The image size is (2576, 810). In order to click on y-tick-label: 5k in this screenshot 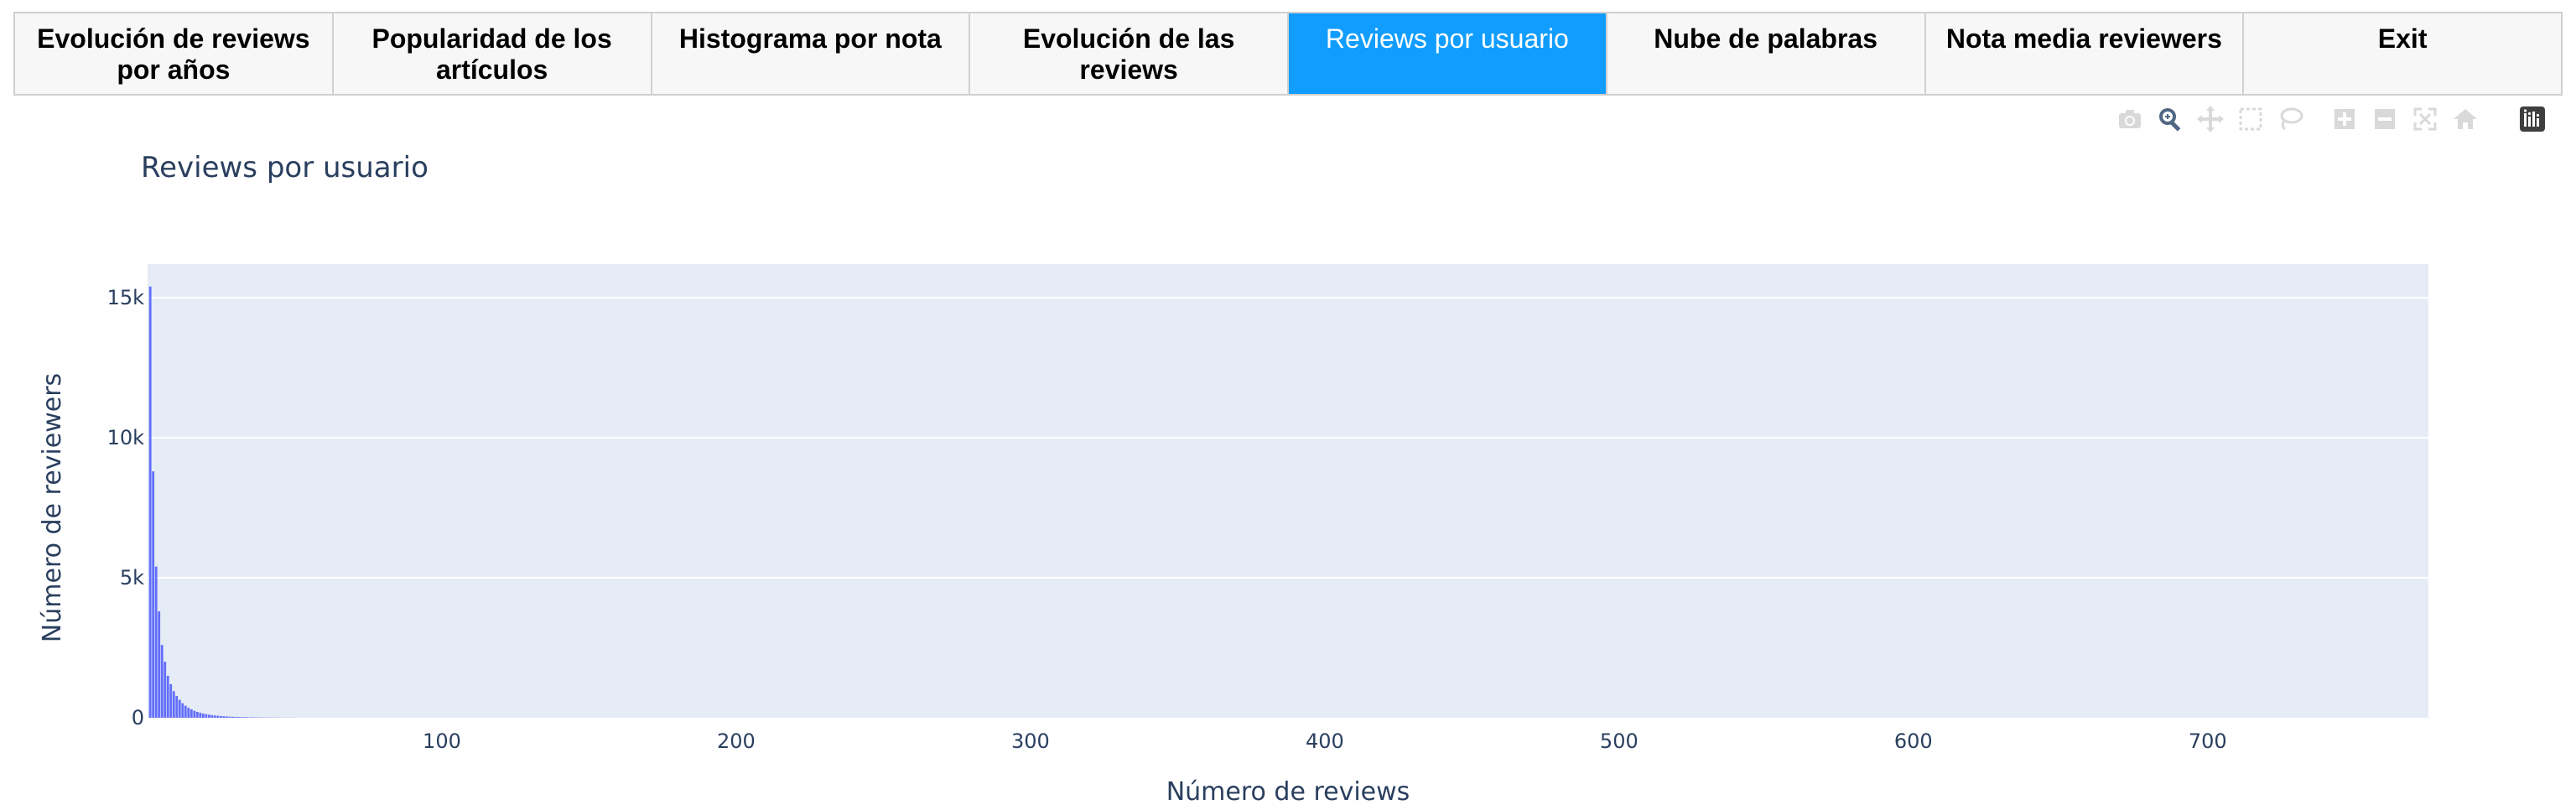, I will do `click(132, 578)`.